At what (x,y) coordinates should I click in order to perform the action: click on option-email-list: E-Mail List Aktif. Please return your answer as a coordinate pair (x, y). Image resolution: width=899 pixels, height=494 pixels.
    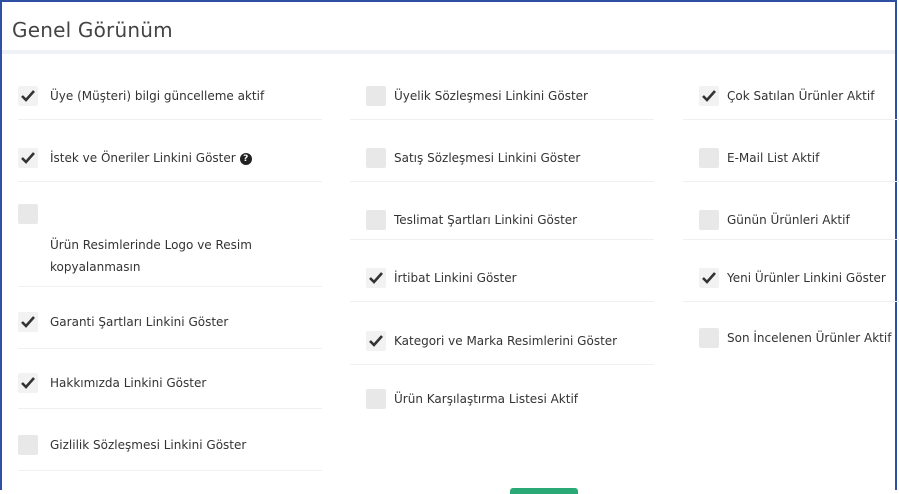
    Looking at the image, I should click on (791, 151).